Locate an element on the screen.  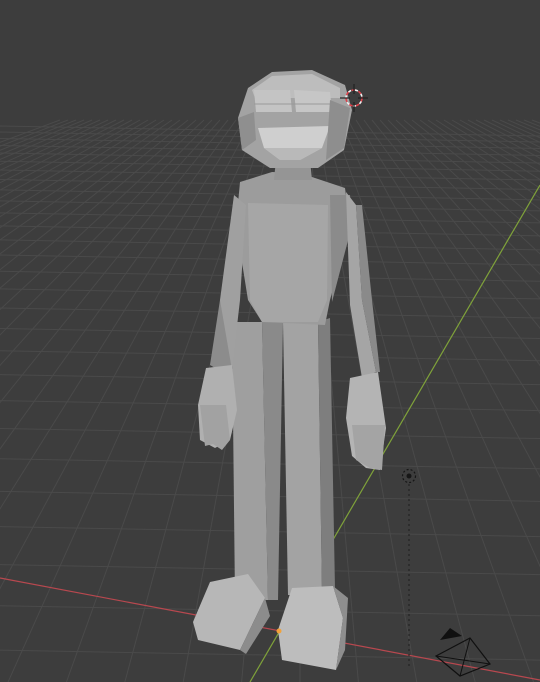
right-eye is located at coordinates (313, 101).